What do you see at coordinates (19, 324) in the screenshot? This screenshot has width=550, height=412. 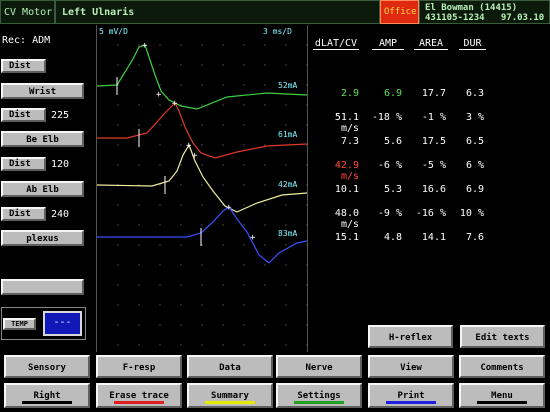 I see `temp-label: TEMP` at bounding box center [19, 324].